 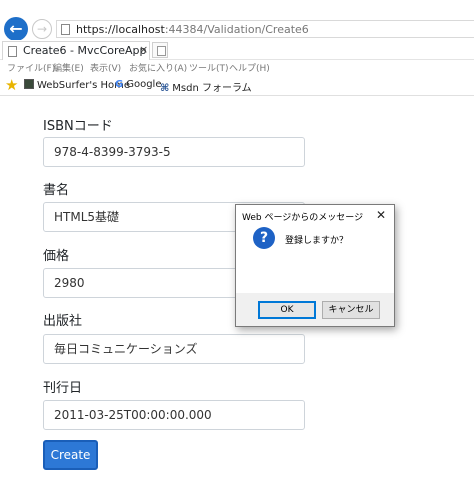 I want to click on menu-tools: ツール(T), so click(x=209, y=67).